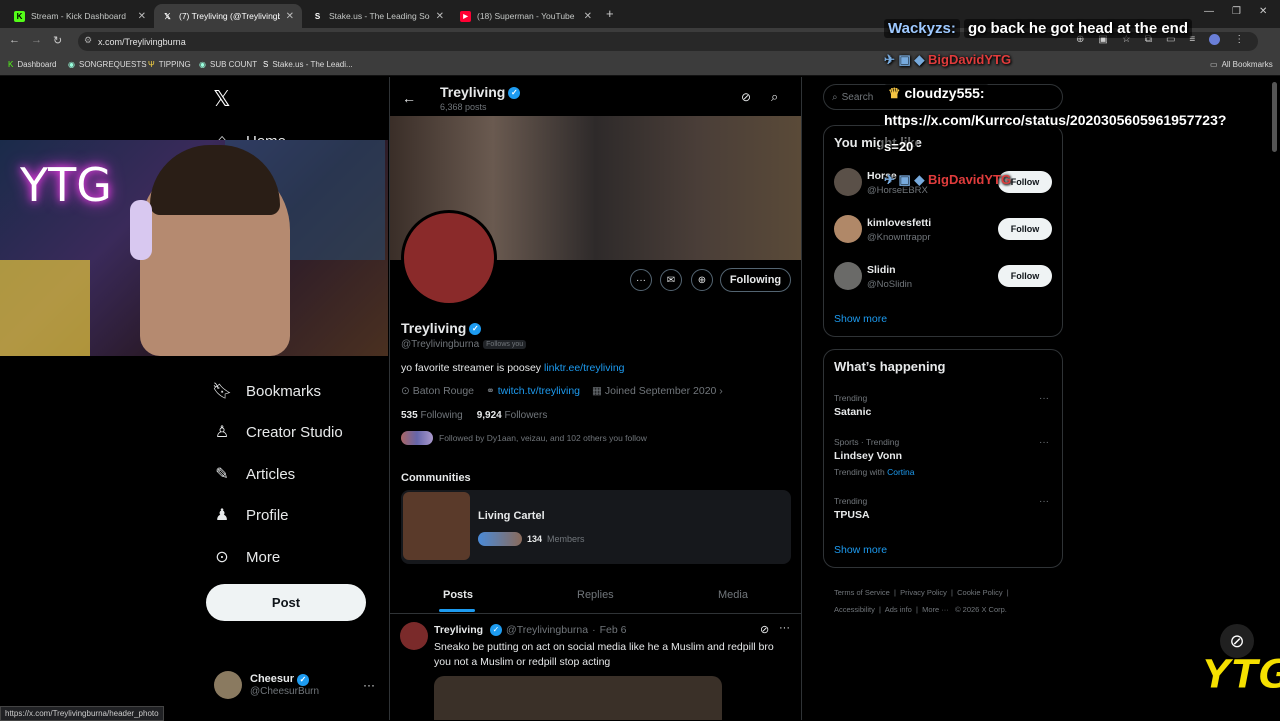 This screenshot has width=1280, height=721. Describe the element at coordinates (598, 391) in the screenshot. I see `calendar-icon: ▦` at that location.